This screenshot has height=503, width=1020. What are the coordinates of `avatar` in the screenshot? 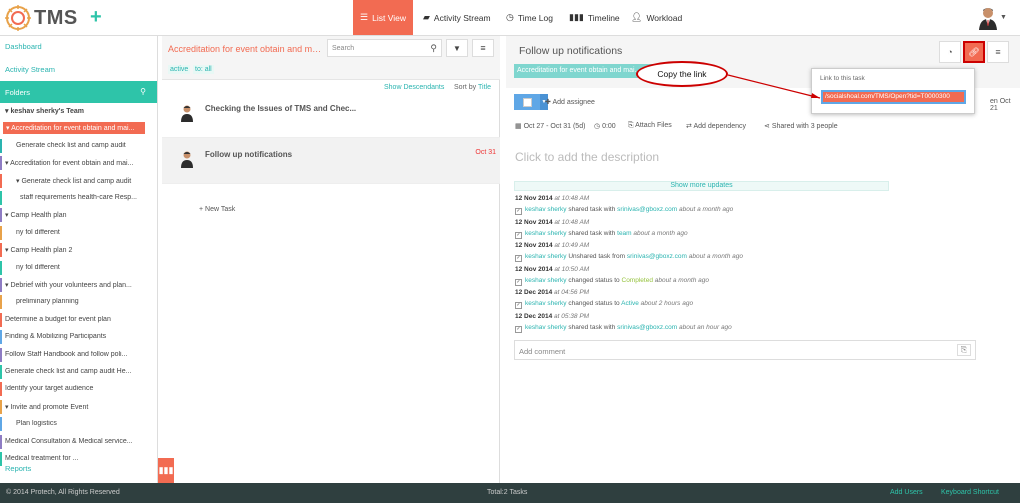 It's located at (988, 18).